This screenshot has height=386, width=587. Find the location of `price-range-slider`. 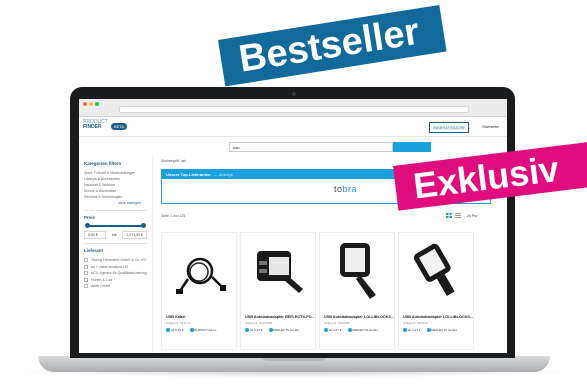

price-range-slider is located at coordinates (115, 225).